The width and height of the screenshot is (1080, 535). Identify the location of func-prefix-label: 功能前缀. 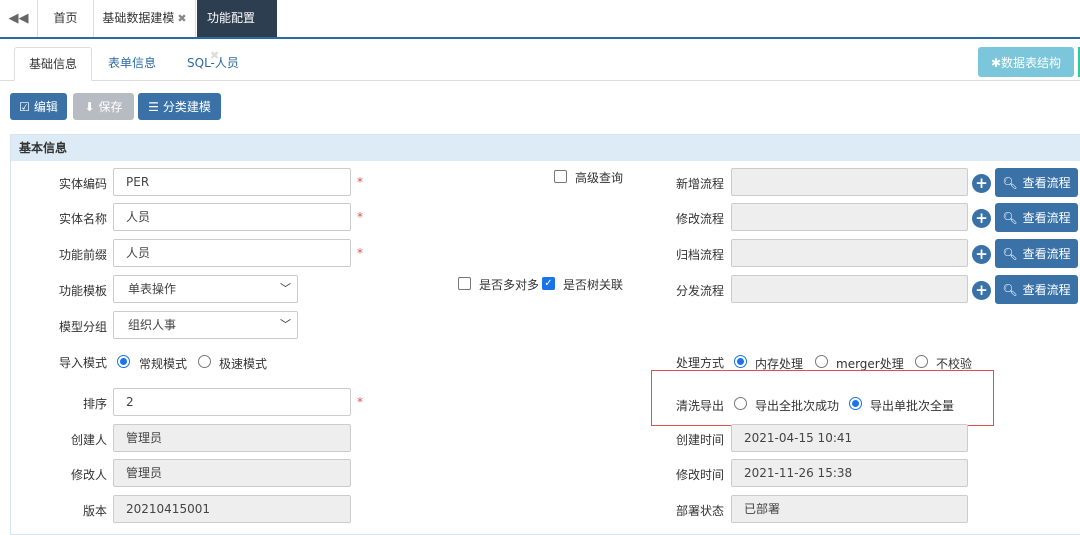
(82, 255).